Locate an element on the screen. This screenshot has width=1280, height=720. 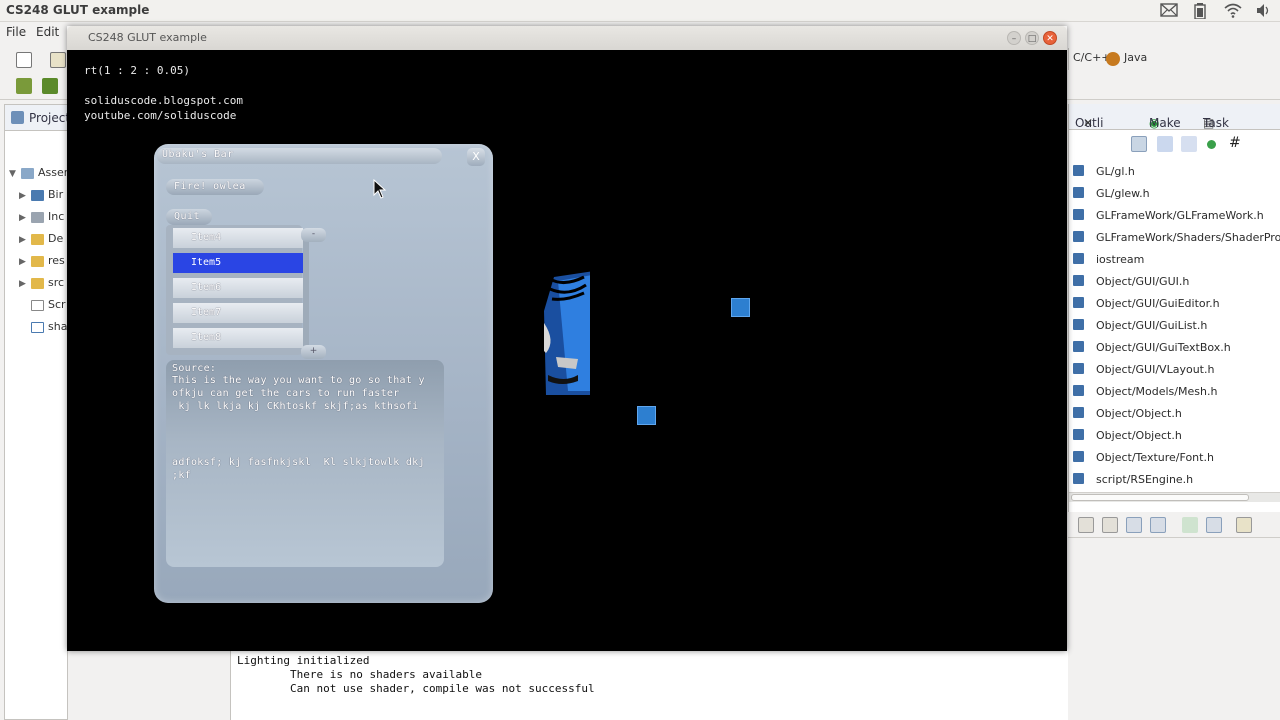
outline-item-label: Object/GUI/GuiEditor.h is located at coordinates (1158, 303).